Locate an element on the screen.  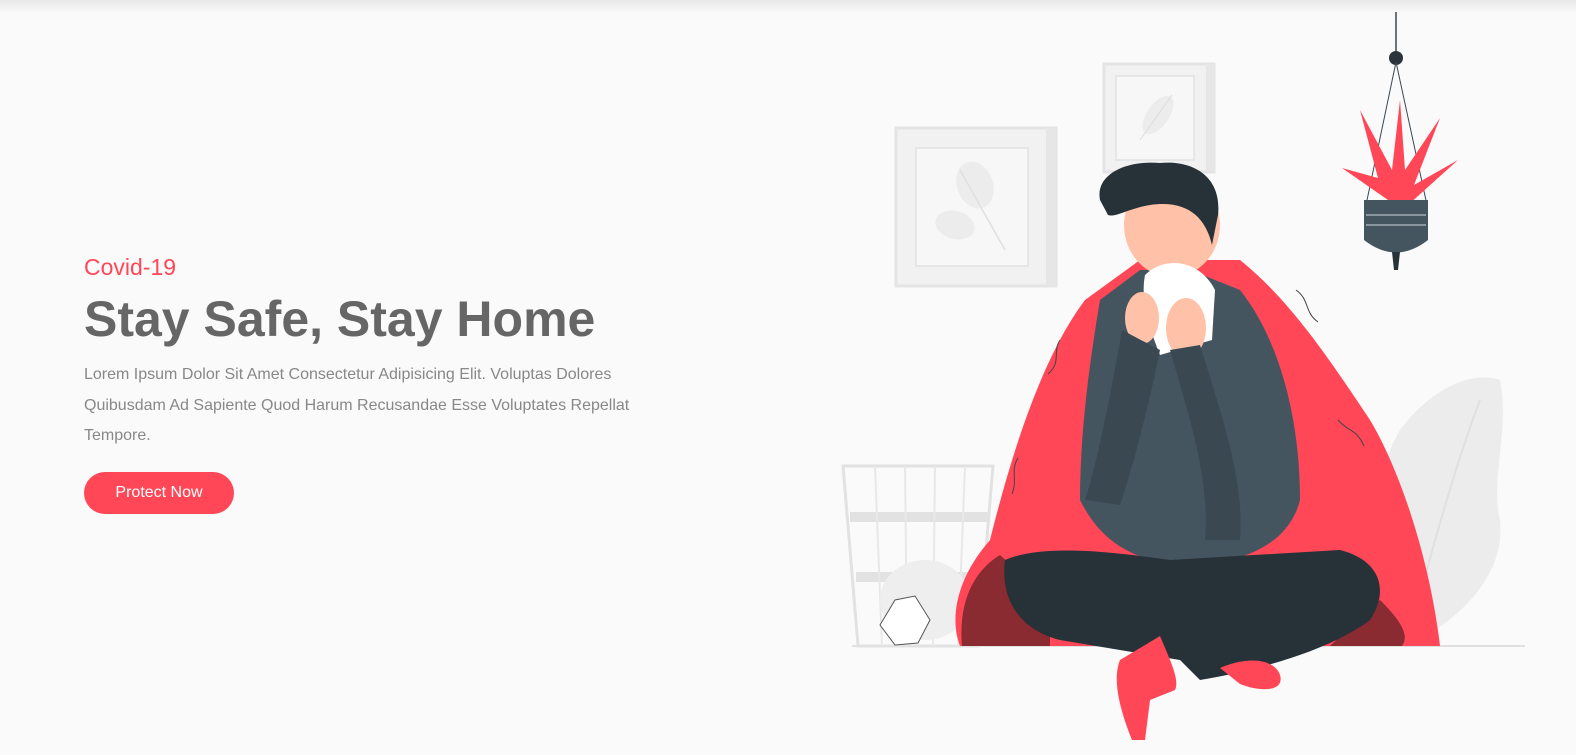
protect-now-button: Protect Now is located at coordinates (159, 492).